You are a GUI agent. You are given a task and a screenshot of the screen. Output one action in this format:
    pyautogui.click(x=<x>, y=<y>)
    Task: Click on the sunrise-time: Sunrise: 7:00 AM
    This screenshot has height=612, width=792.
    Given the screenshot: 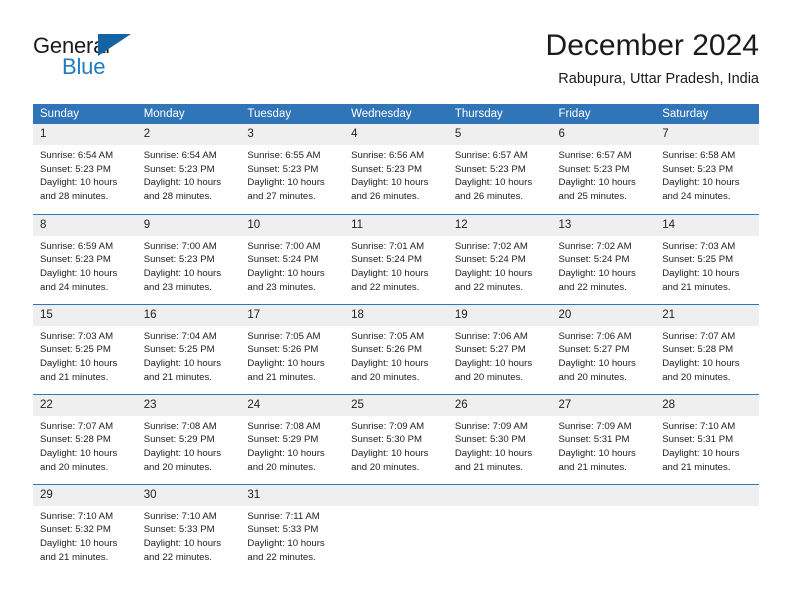 What is the action you would take?
    pyautogui.click(x=284, y=246)
    